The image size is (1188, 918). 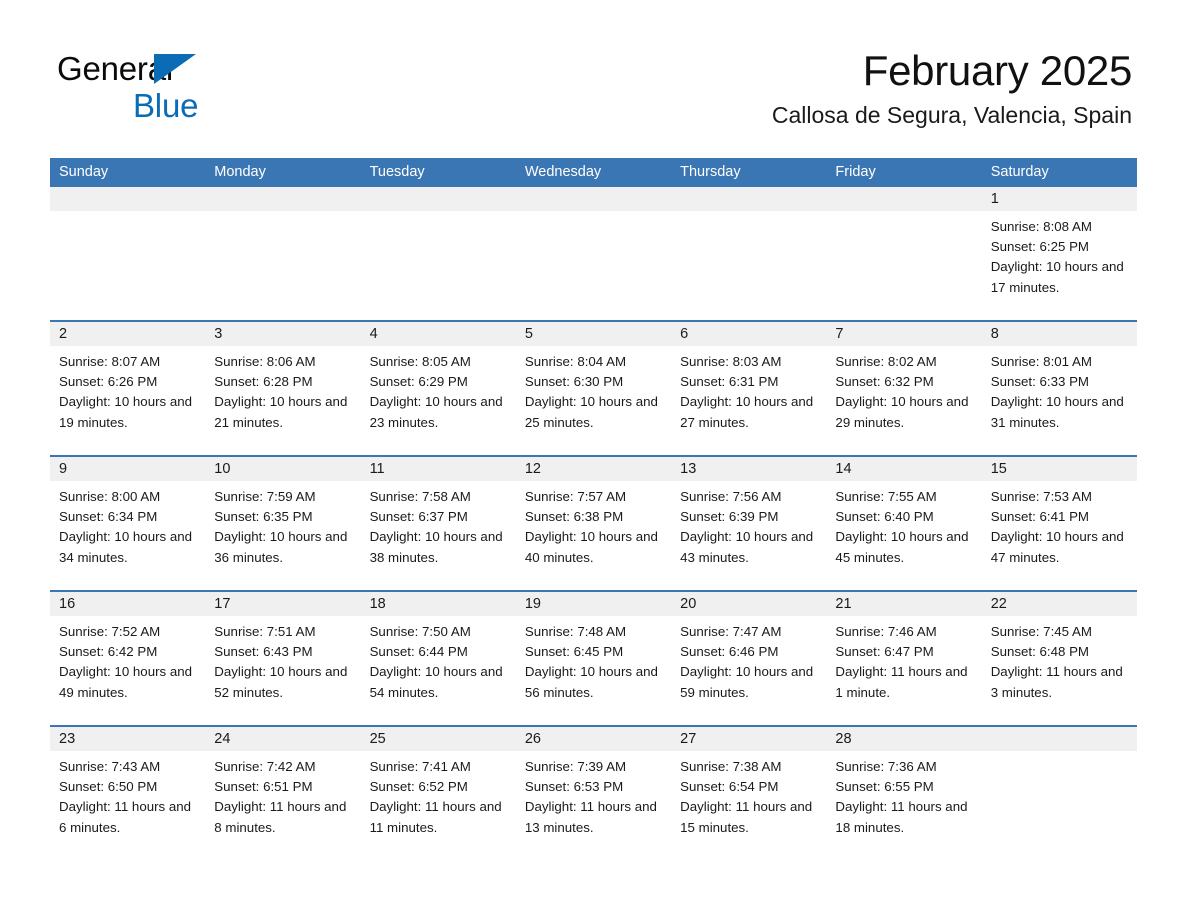 What do you see at coordinates (591, 682) in the screenshot?
I see `daylight-text: Daylight: 10 hours and 56 minutes.` at bounding box center [591, 682].